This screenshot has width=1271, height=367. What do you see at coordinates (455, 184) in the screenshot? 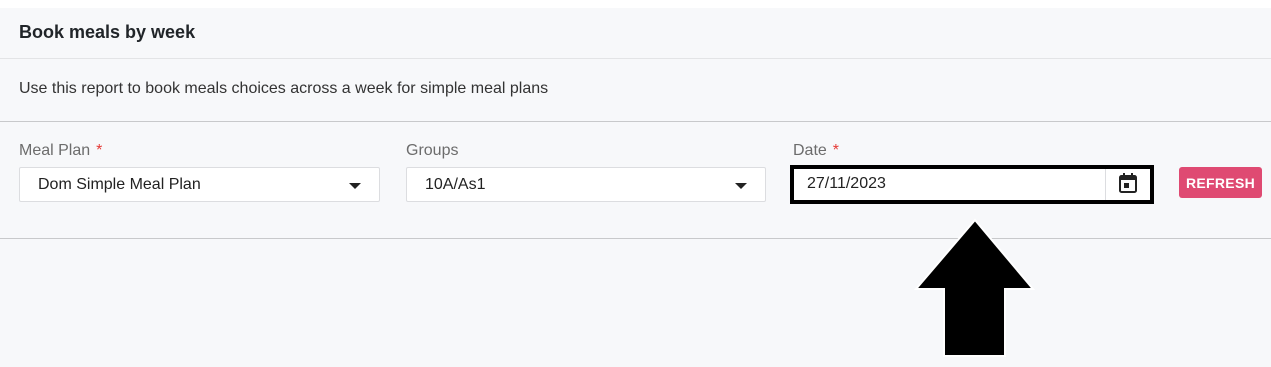
I see `groups-value: 10A/As1` at bounding box center [455, 184].